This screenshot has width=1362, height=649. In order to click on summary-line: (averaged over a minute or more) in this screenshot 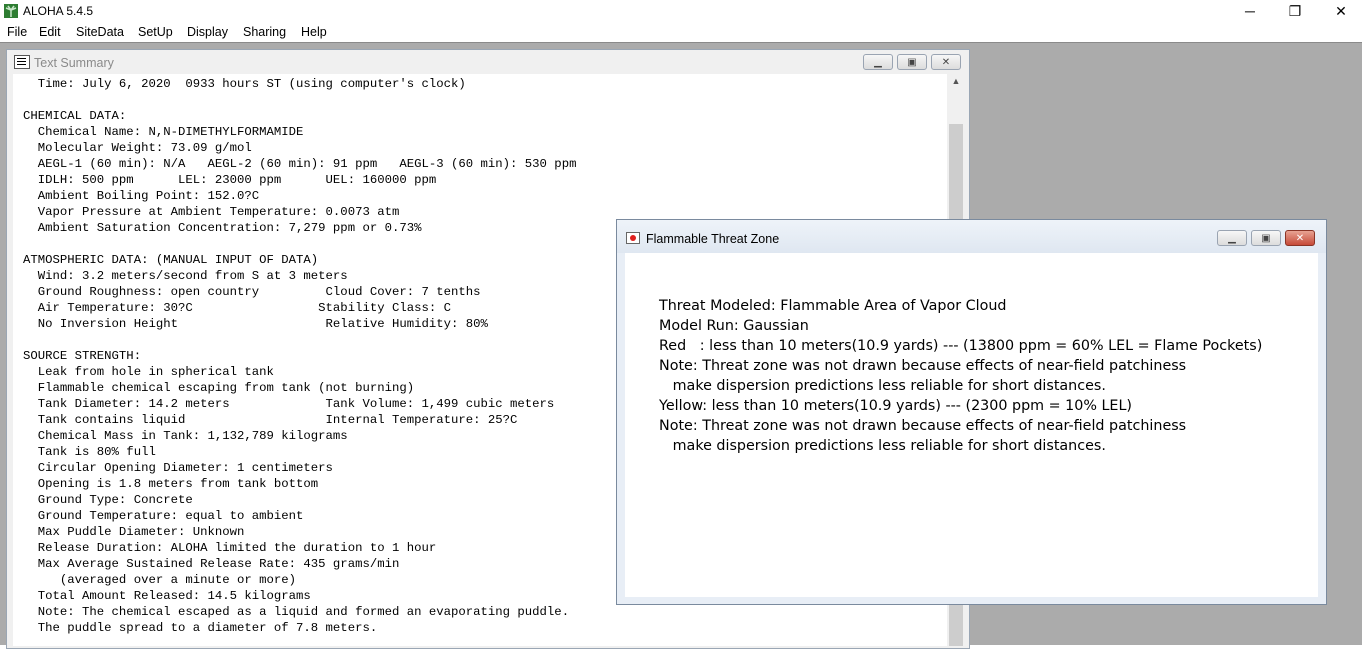, I will do `click(160, 580)`.